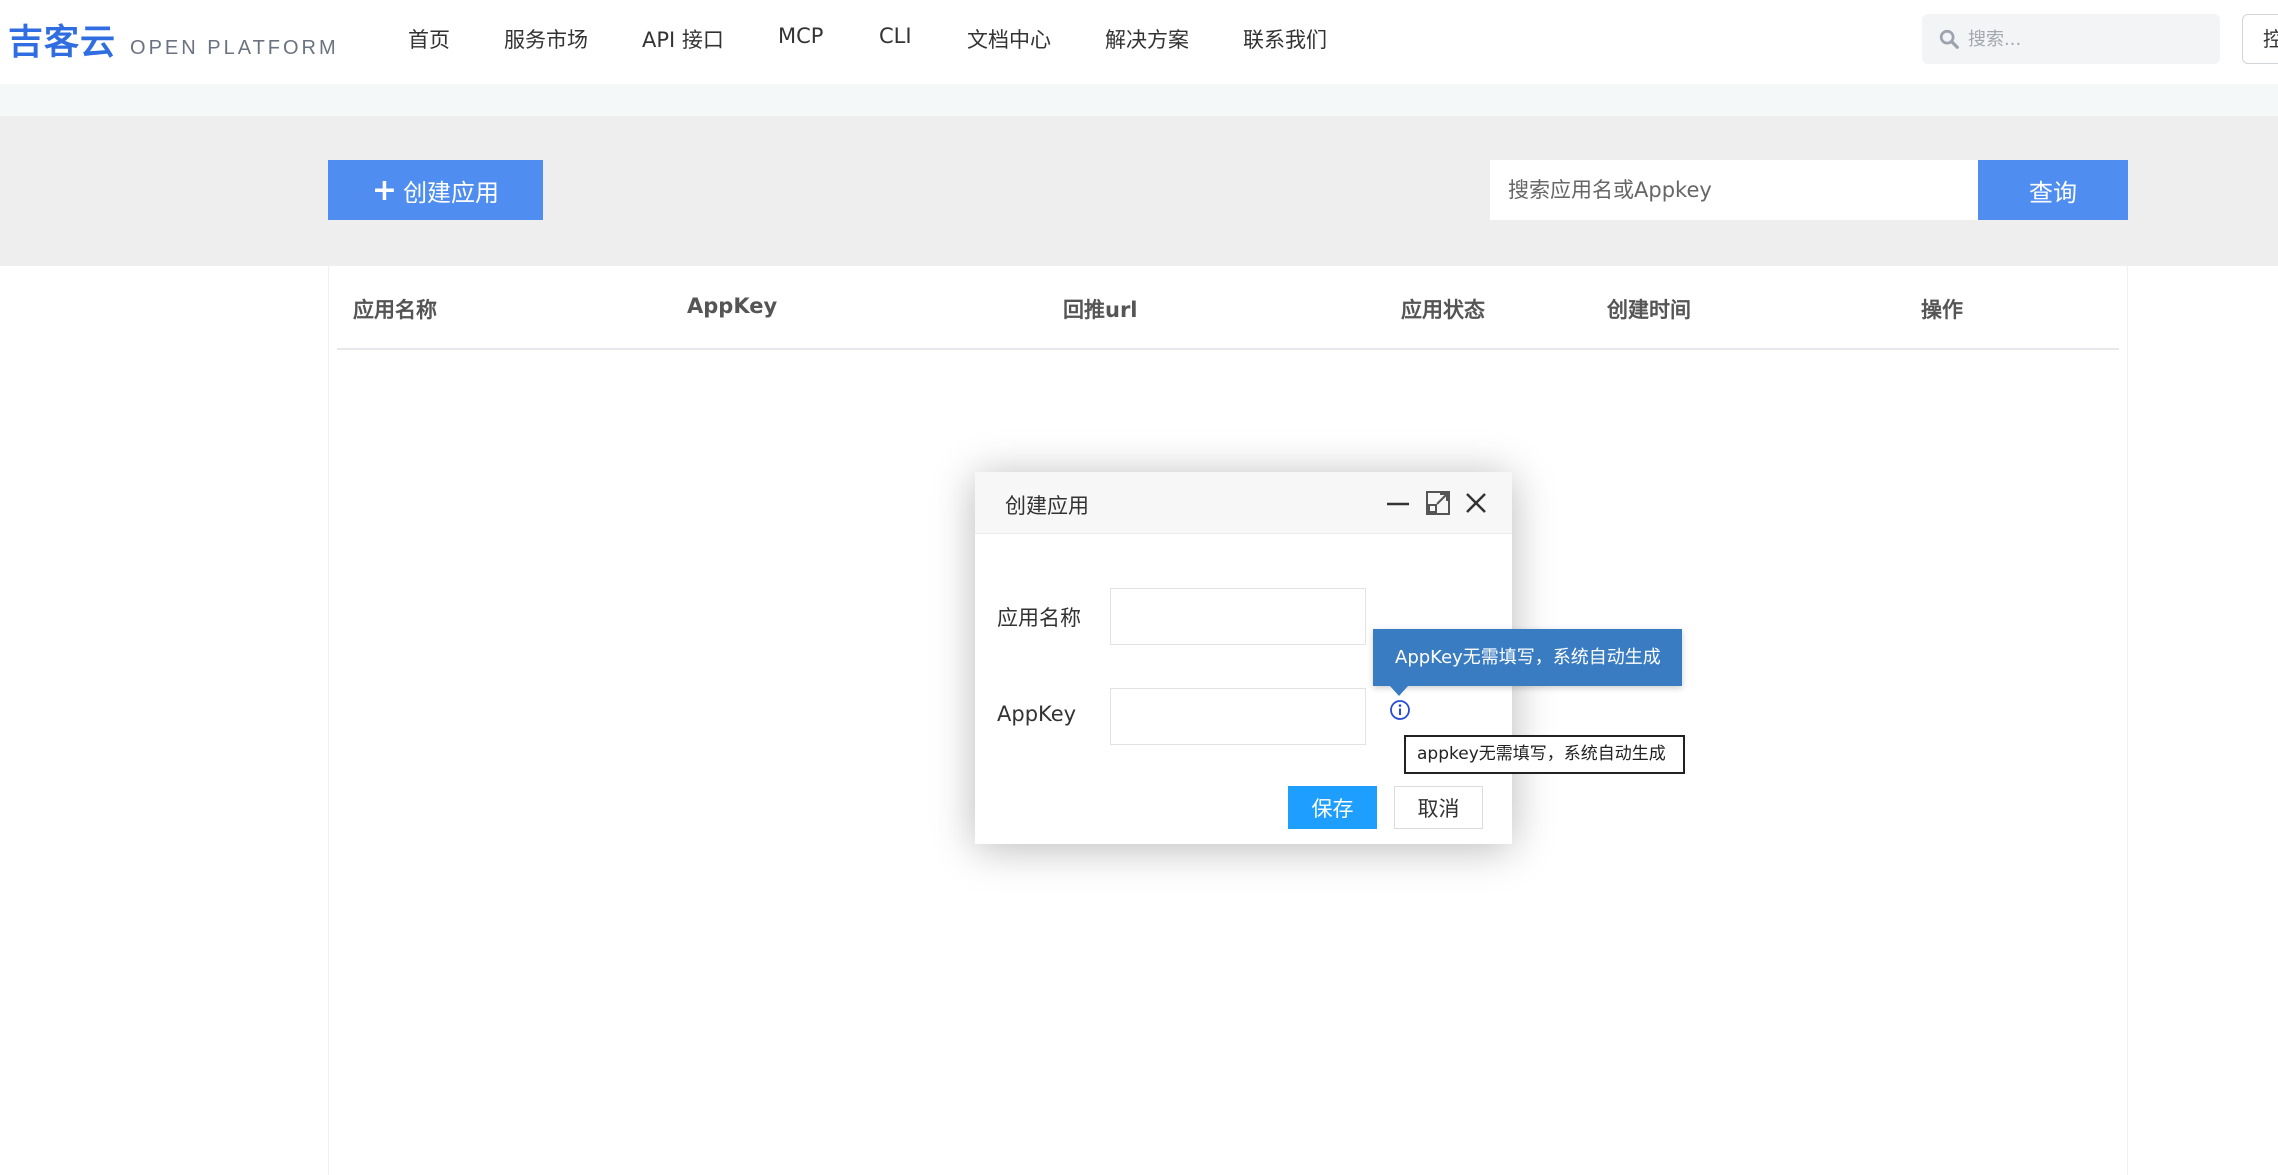  Describe the element at coordinates (895, 36) in the screenshot. I see `nav-item-cli: CLI` at that location.